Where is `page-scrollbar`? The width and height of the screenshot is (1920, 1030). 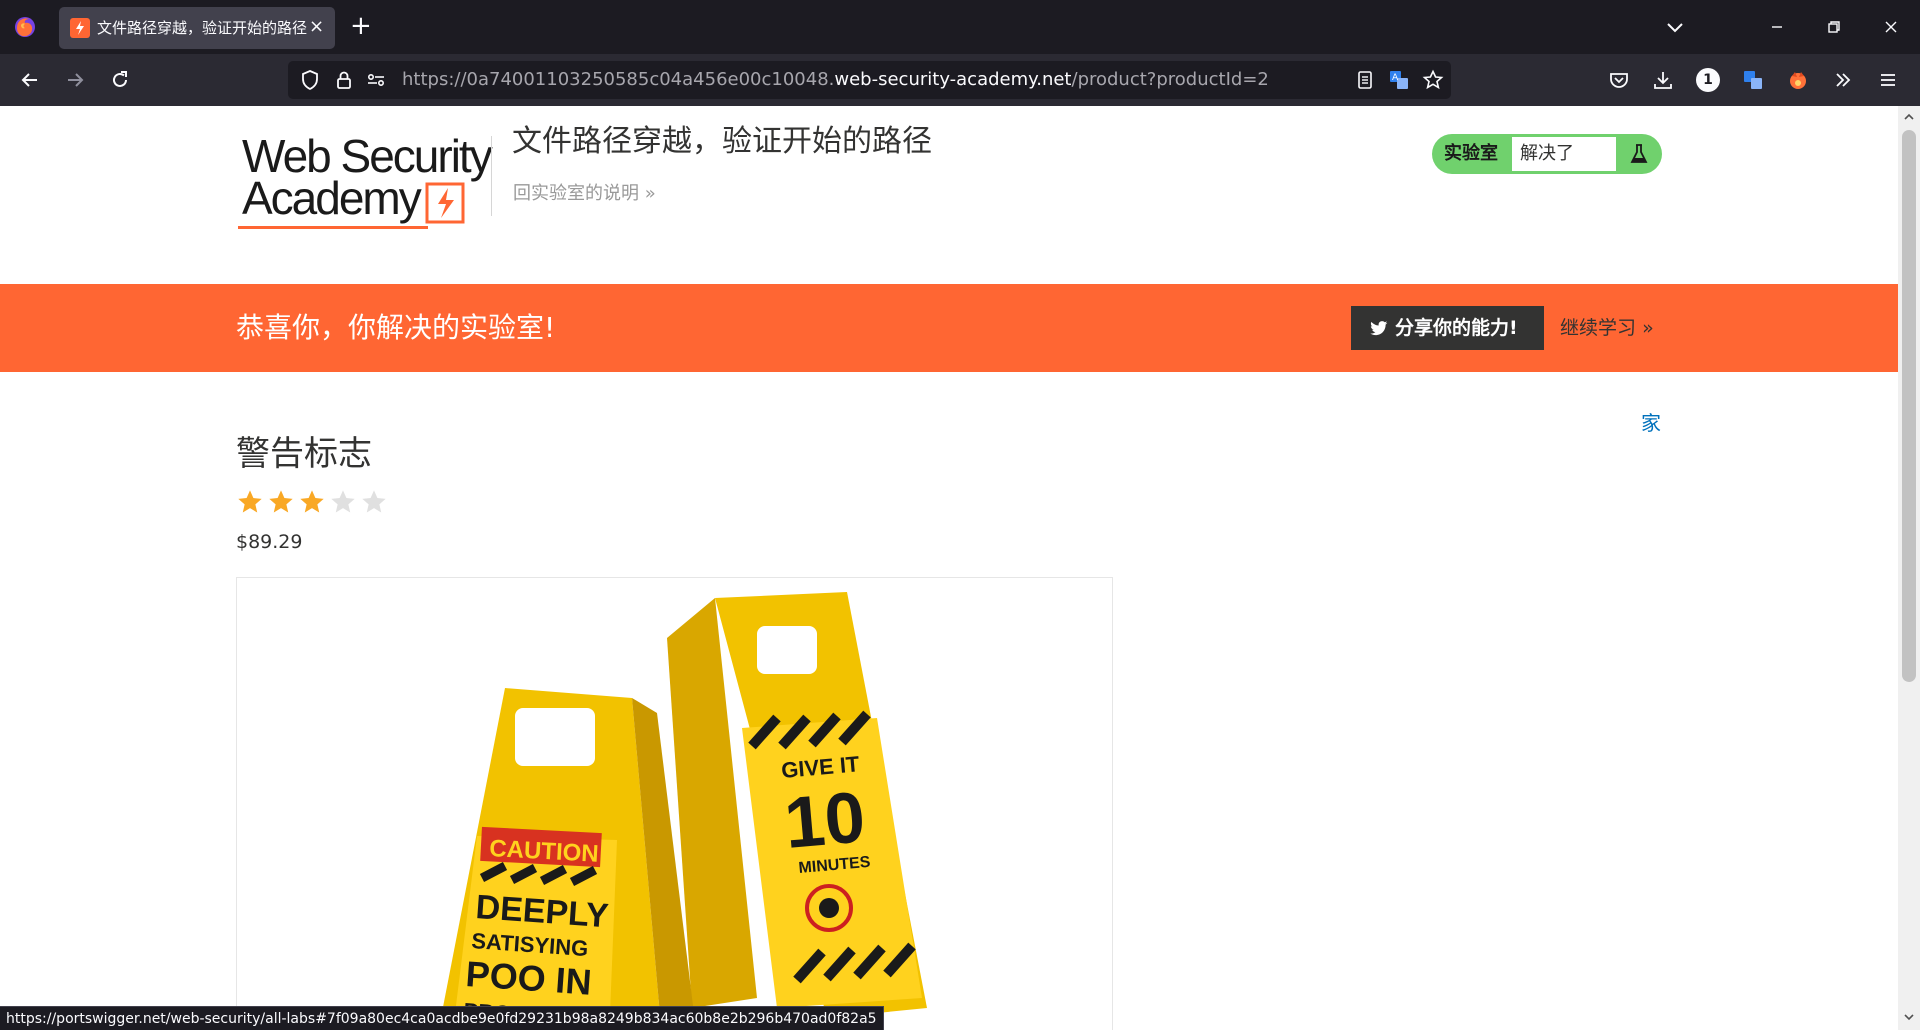
page-scrollbar is located at coordinates (1909, 568).